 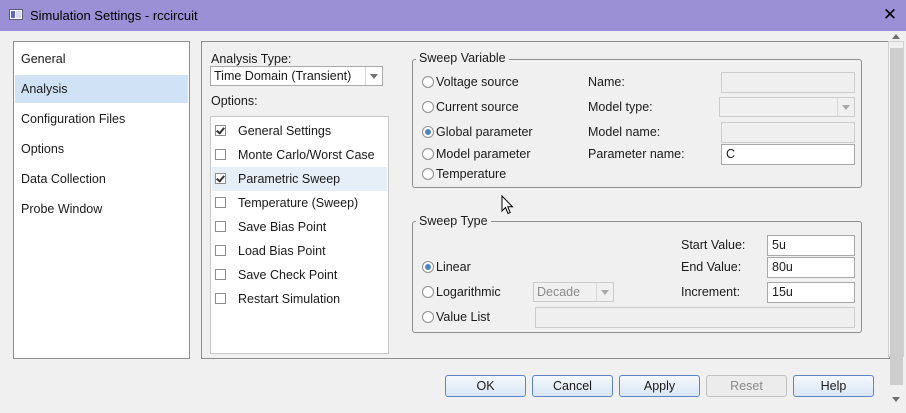 What do you see at coordinates (695, 317) in the screenshot?
I see `value-list-field` at bounding box center [695, 317].